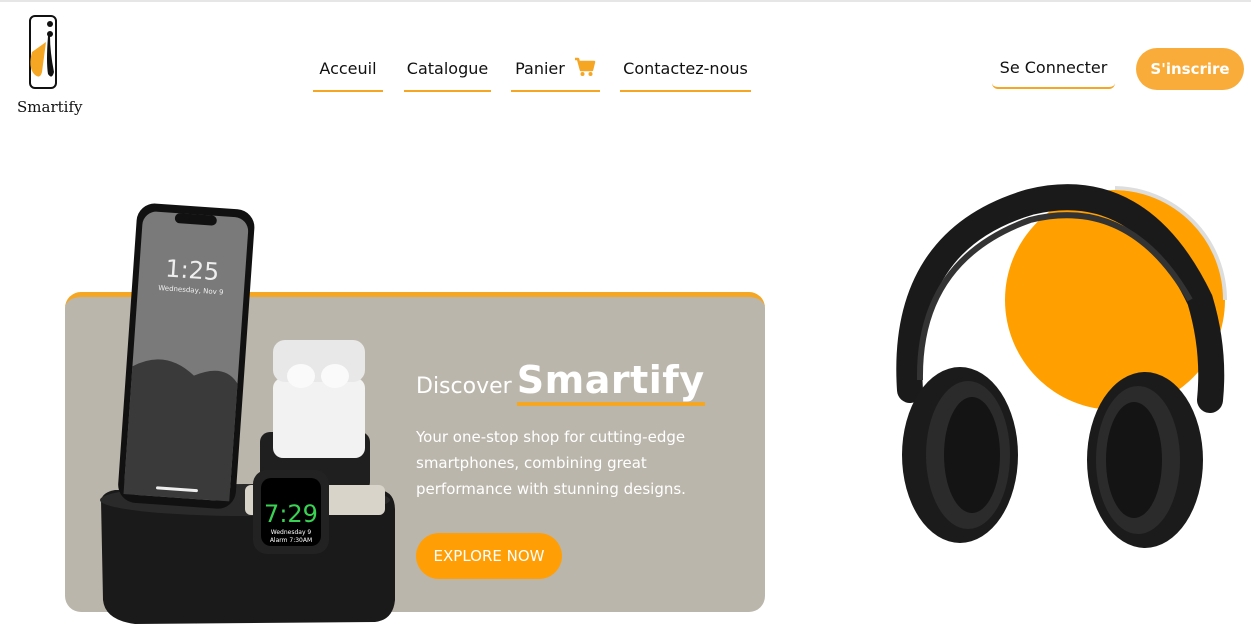  Describe the element at coordinates (489, 556) in the screenshot. I see `explore-now-button: EXPLORE NOW` at that location.